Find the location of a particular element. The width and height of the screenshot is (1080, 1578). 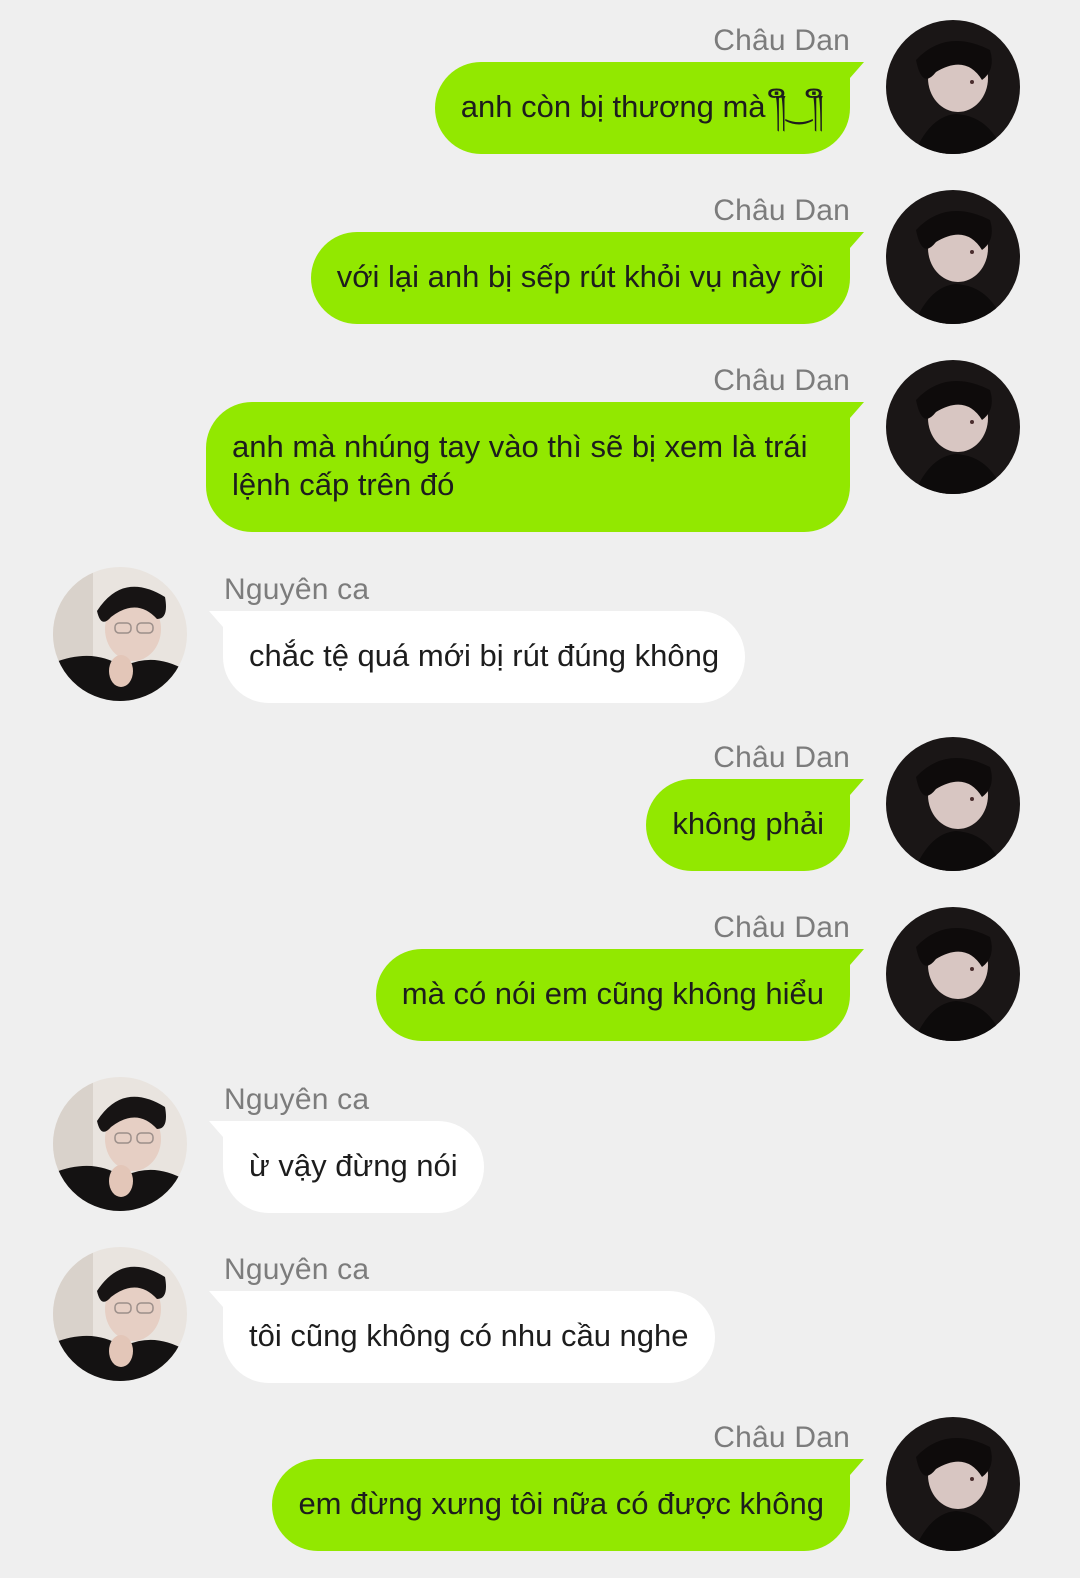

message-bubble: mà có nói em cũng không hiểu is located at coordinates (620, 995).